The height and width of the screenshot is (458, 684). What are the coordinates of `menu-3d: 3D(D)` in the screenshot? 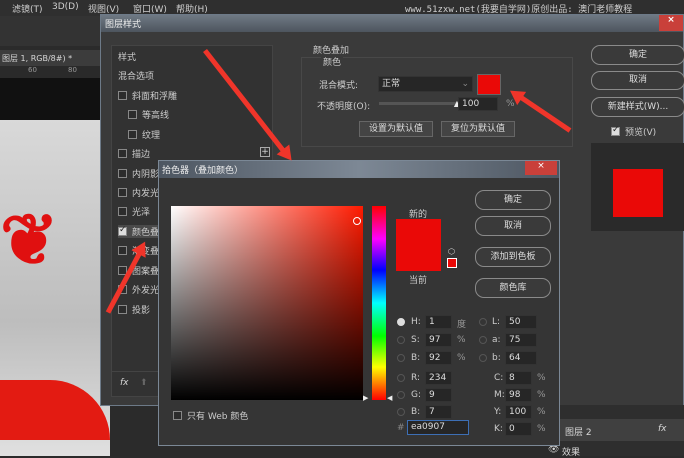 It's located at (65, 7).